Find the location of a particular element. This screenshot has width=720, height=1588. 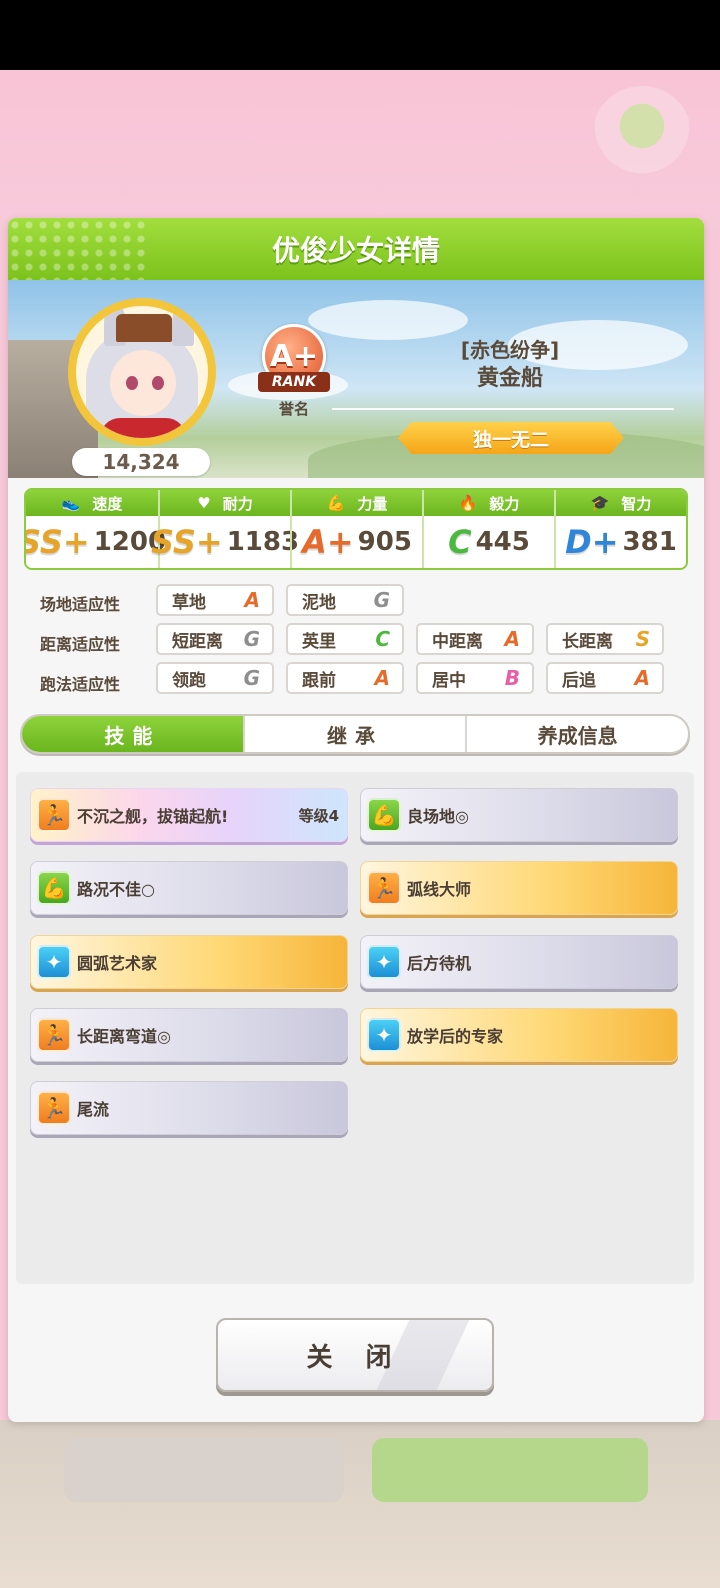

stat-stamina: ♥ 耐力 SS+ 1183 is located at coordinates (225, 529).